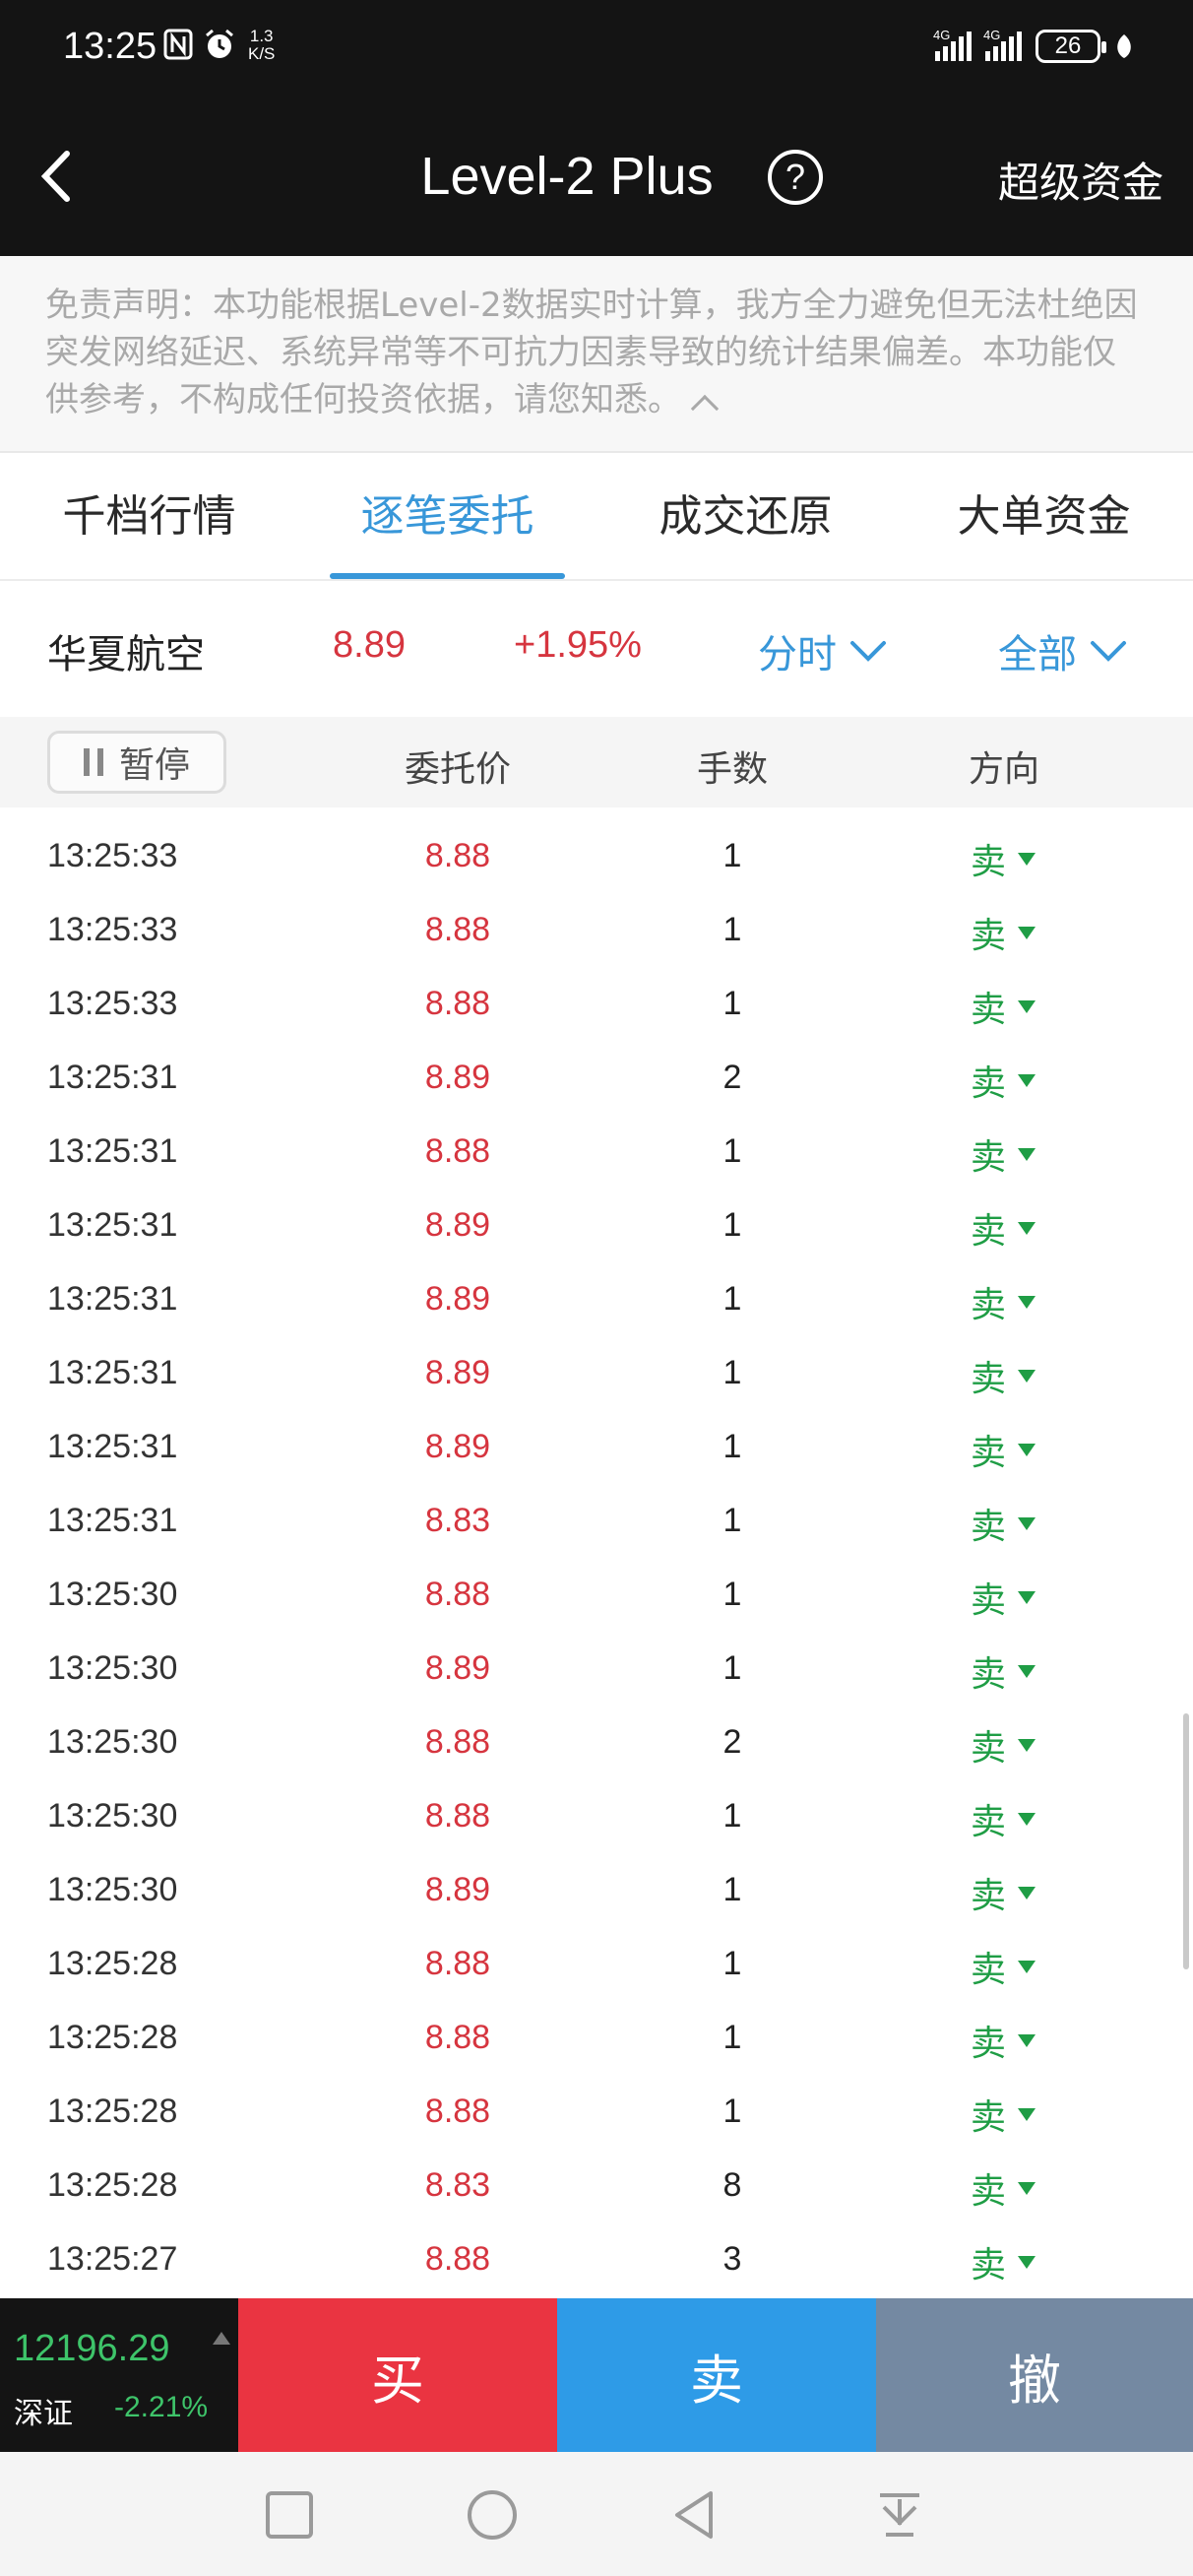 This screenshot has height=2576, width=1193. What do you see at coordinates (596, 1738) in the screenshot?
I see `table-row: 13:25:30 8.88 2 卖` at bounding box center [596, 1738].